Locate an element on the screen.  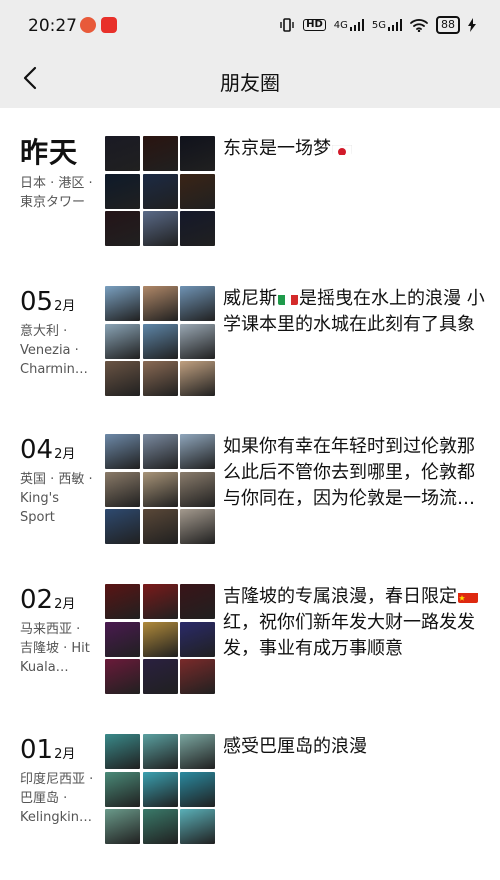
moment-entry: 昨天 日本 · 港区 · 東京タワー 东京是一场梦 is located at coordinates (250, 196).